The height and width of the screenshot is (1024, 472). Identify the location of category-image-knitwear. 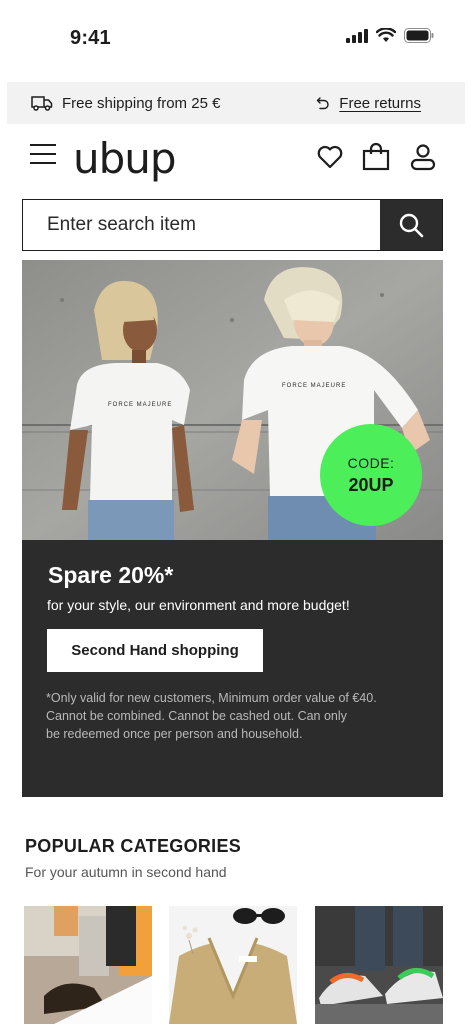
(233, 965).